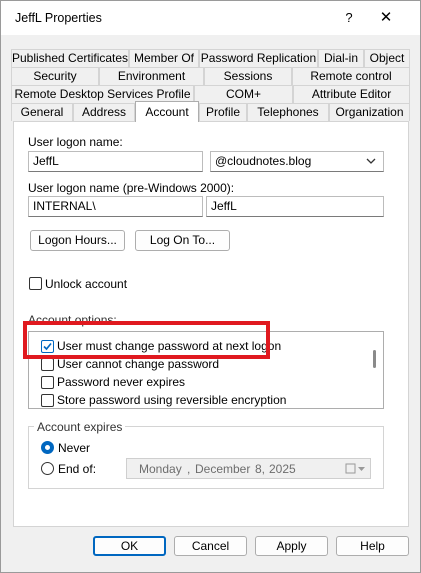 The height and width of the screenshot is (573, 421). What do you see at coordinates (351, 94) in the screenshot?
I see `tab-attribute-editor: Attribute Editor` at bounding box center [351, 94].